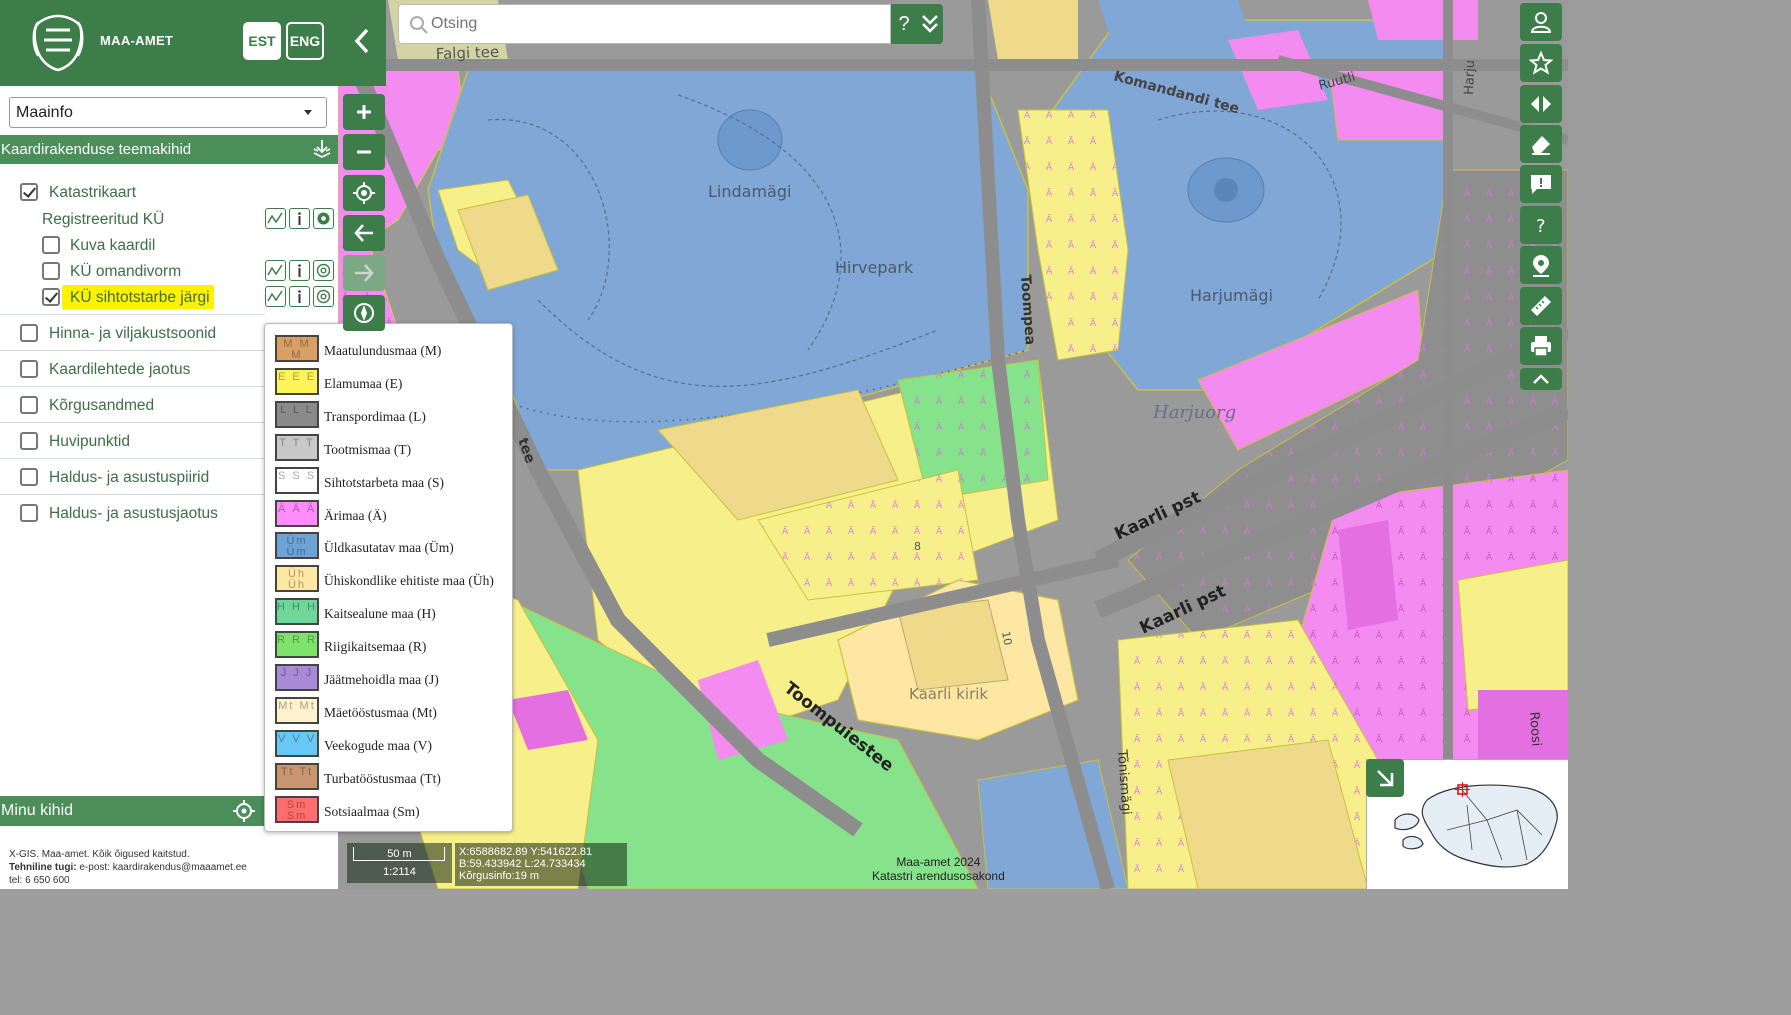 This screenshot has height=1015, width=1791. What do you see at coordinates (99, 854) in the screenshot?
I see `copyright-text: X-GIS. Maa-amet. Kõik õigused kaitstud.` at bounding box center [99, 854].